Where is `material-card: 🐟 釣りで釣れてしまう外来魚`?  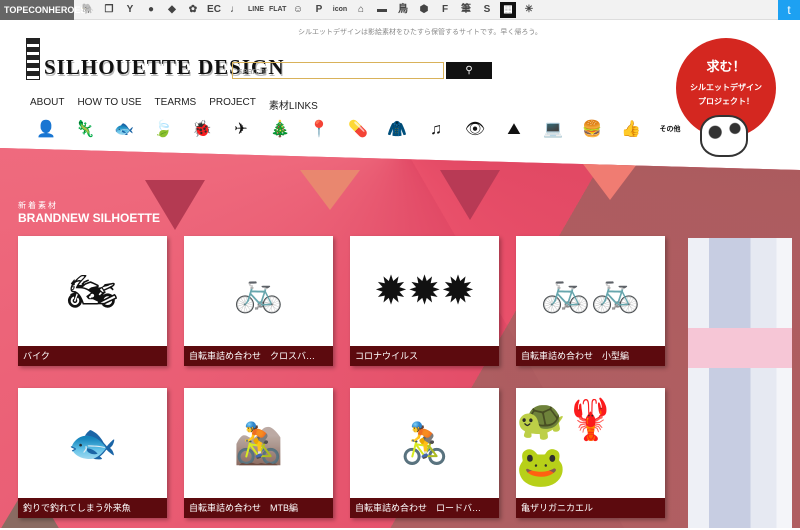 material-card: 🐟 釣りで釣れてしまう外来魚 is located at coordinates (92, 453).